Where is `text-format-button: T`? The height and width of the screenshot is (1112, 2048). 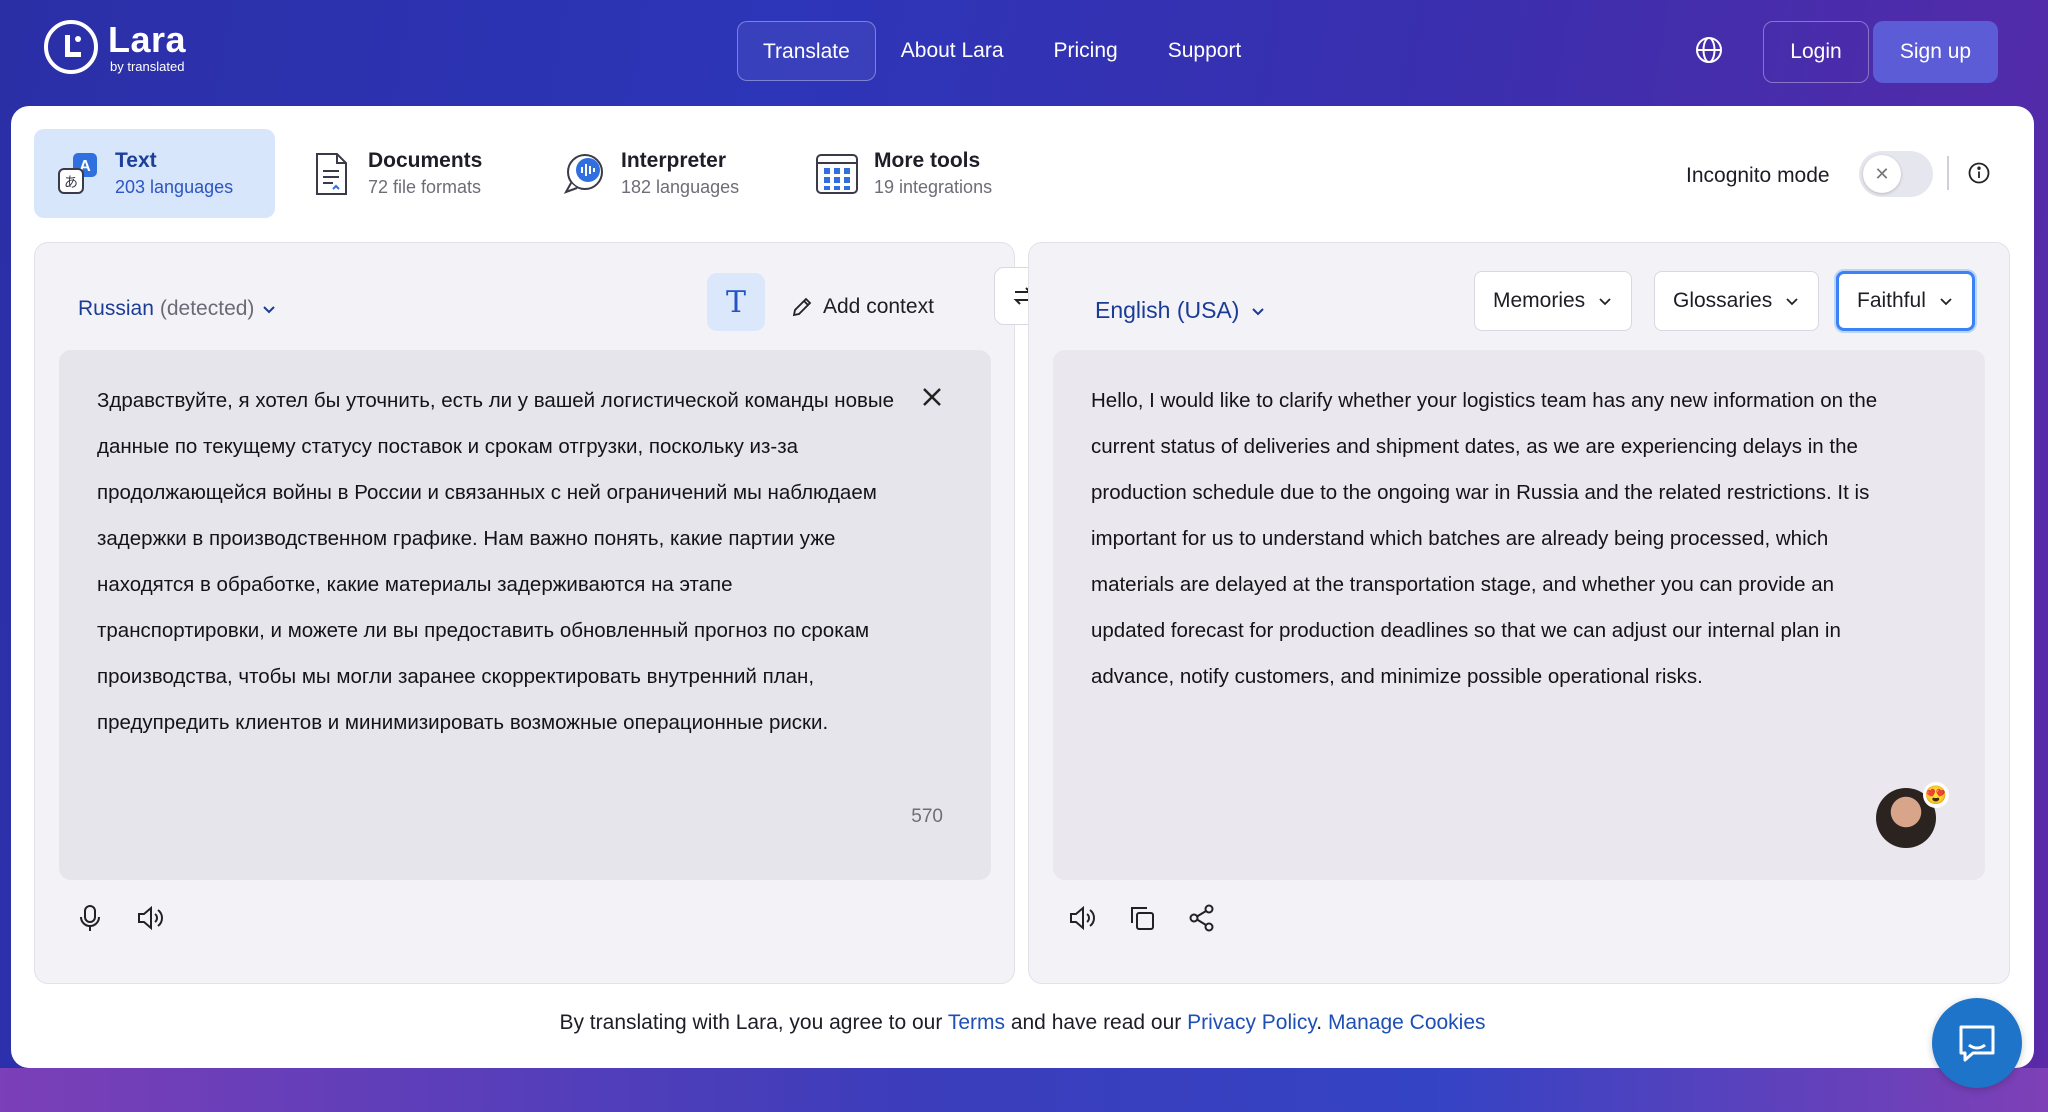
text-format-button: T is located at coordinates (736, 302).